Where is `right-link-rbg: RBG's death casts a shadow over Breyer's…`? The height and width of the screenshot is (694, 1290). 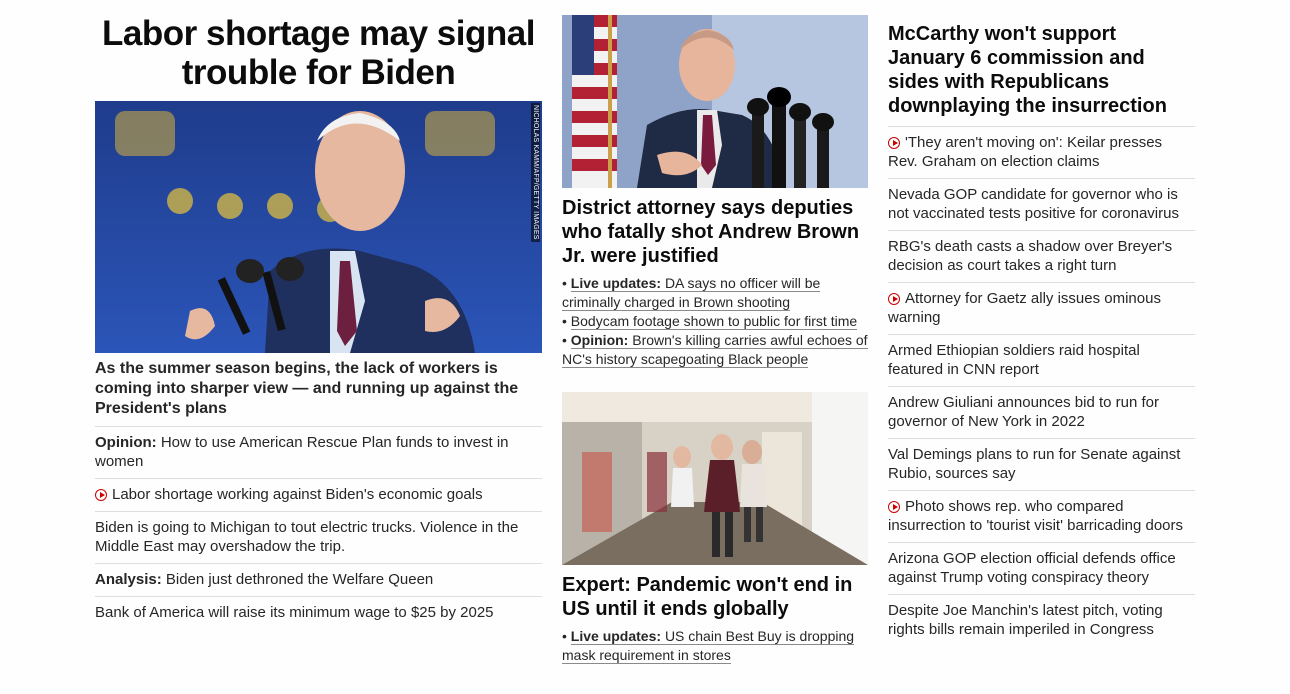
right-link-rbg: RBG's death casts a shadow over Breyer's… is located at coordinates (1041, 257).